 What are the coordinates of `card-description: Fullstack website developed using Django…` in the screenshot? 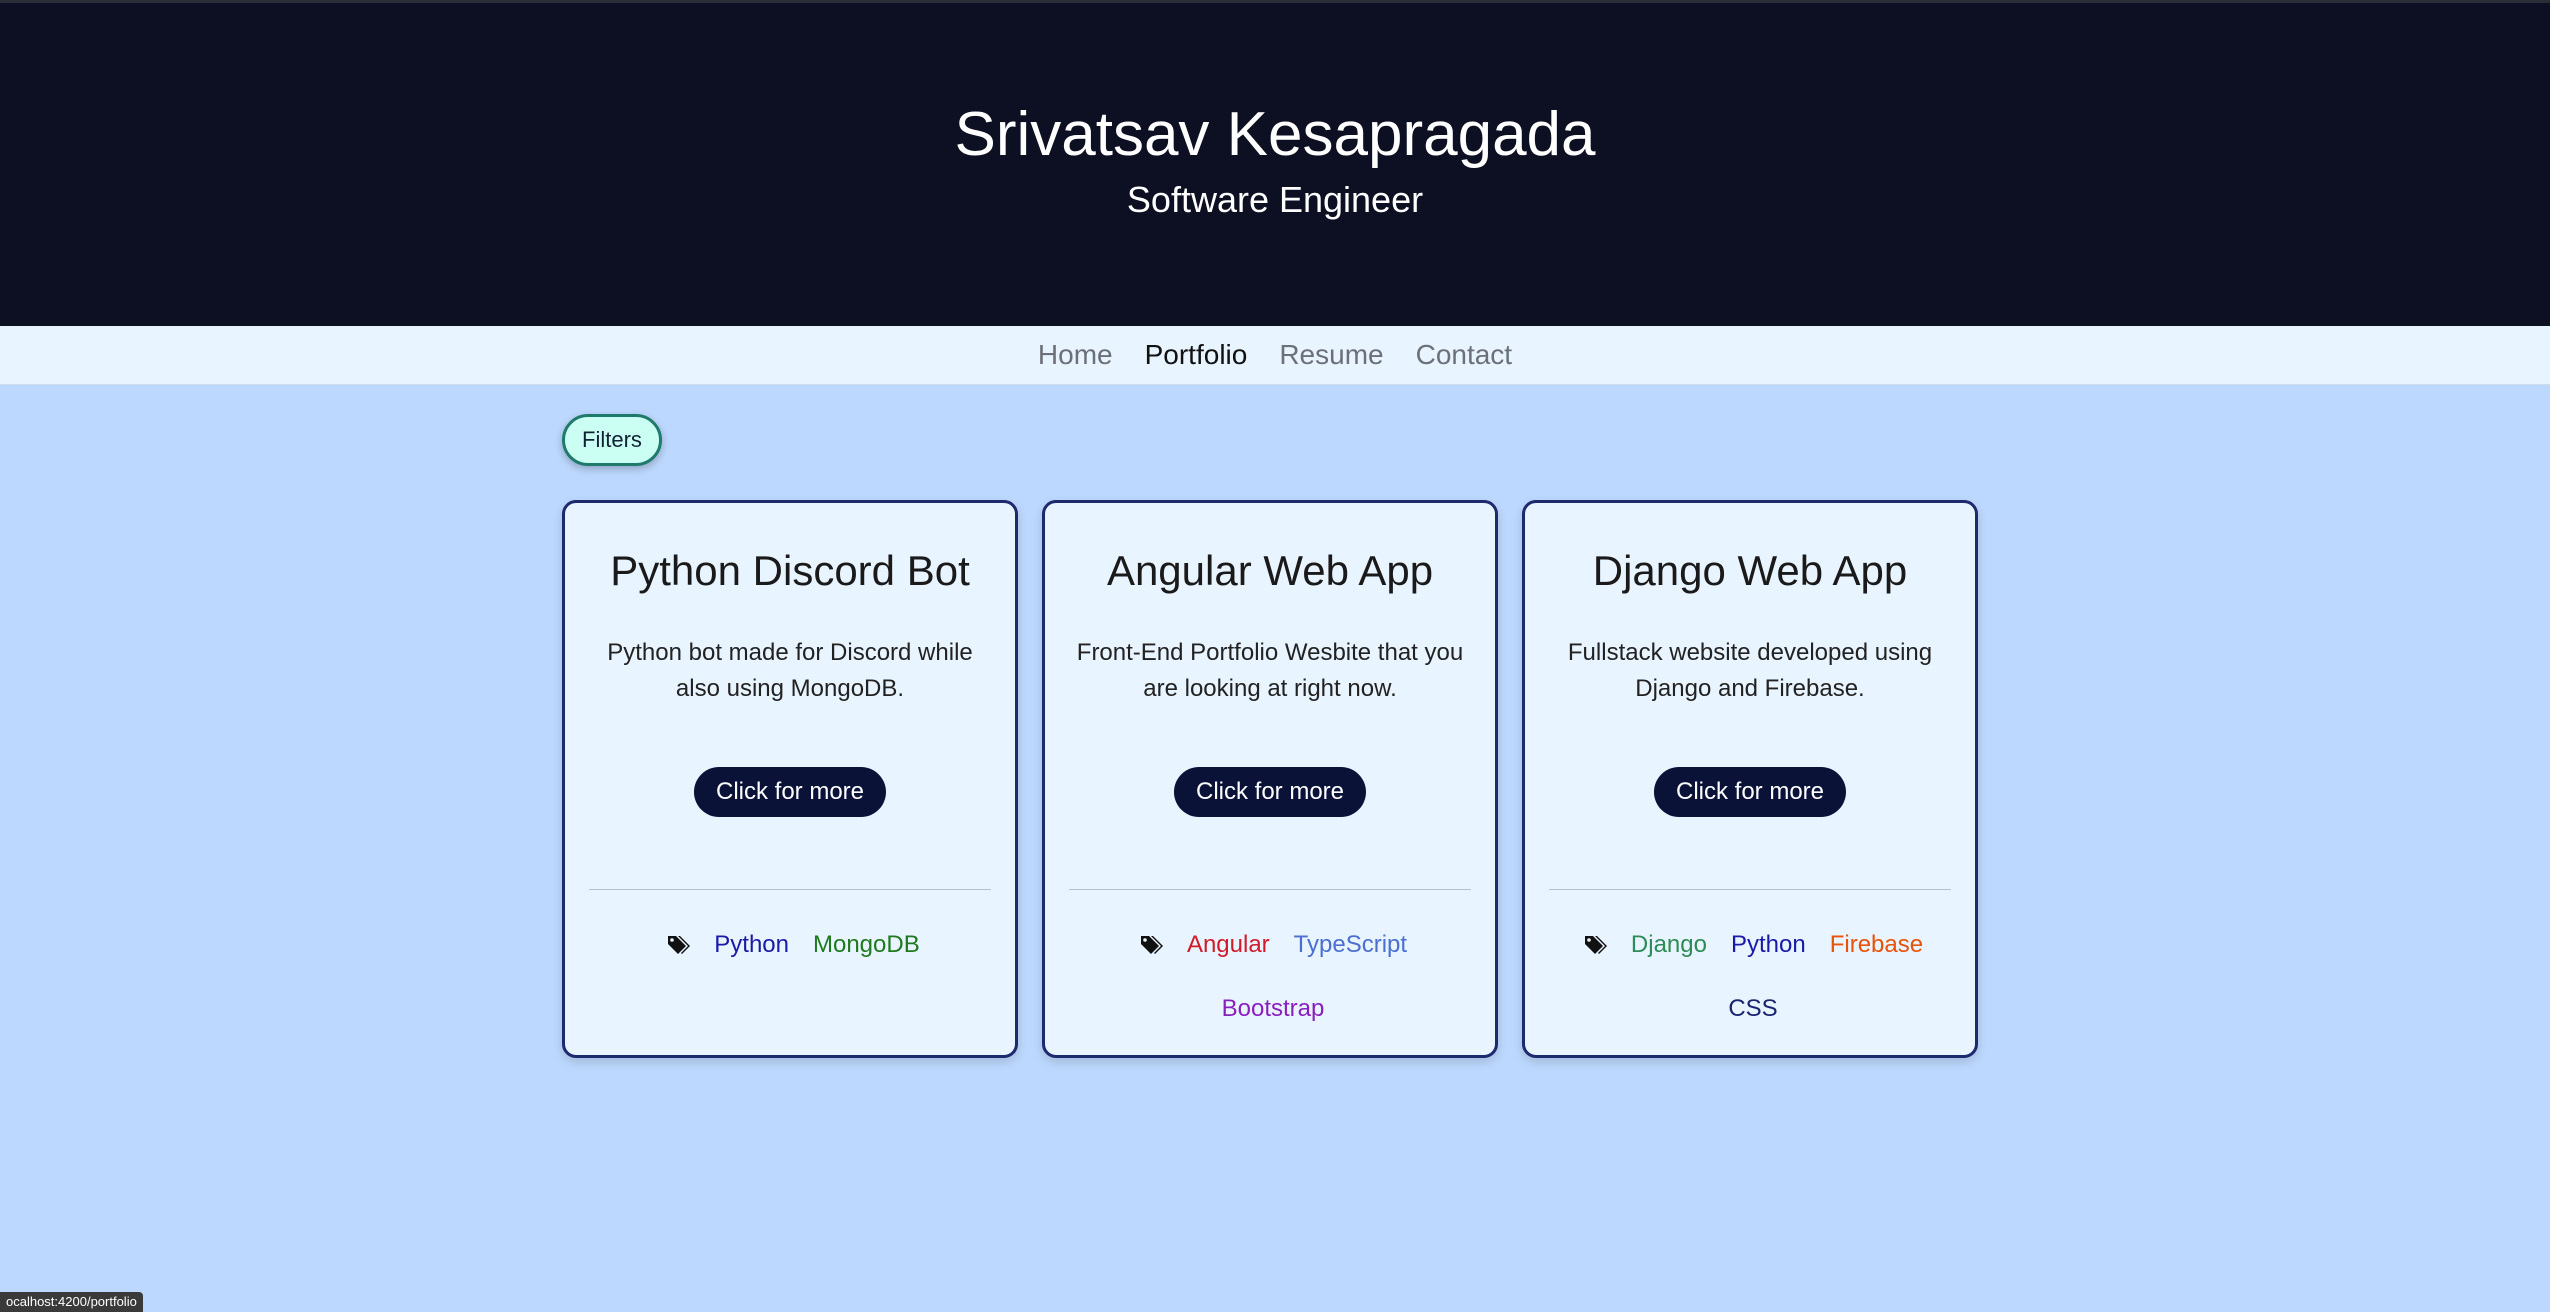 It's located at (1750, 670).